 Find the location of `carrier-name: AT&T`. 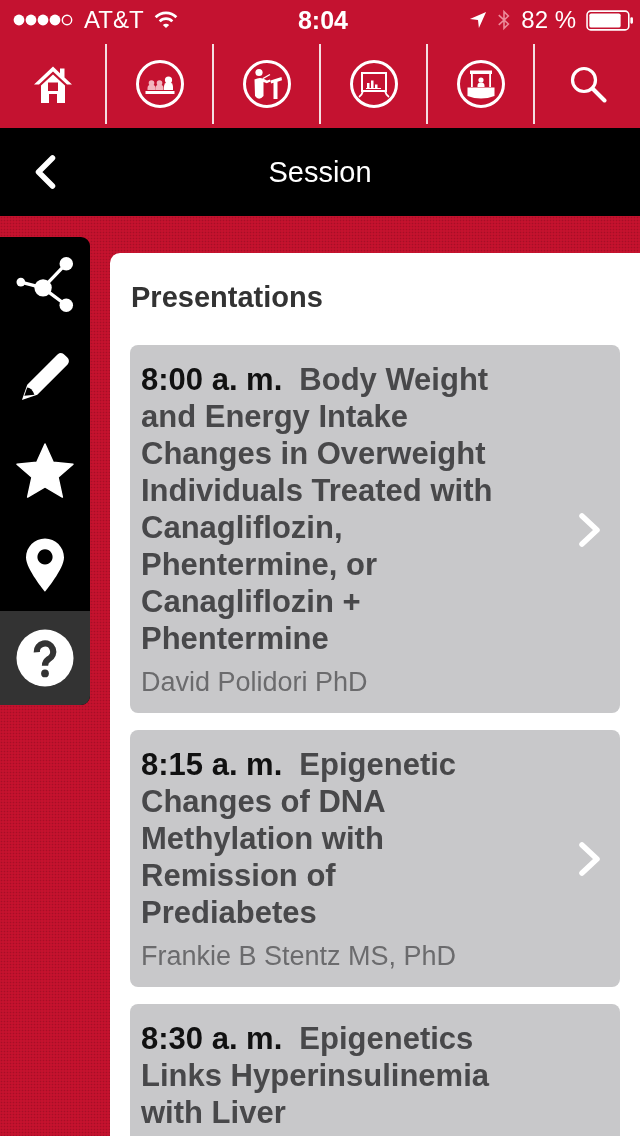

carrier-name: AT&T is located at coordinates (114, 20).